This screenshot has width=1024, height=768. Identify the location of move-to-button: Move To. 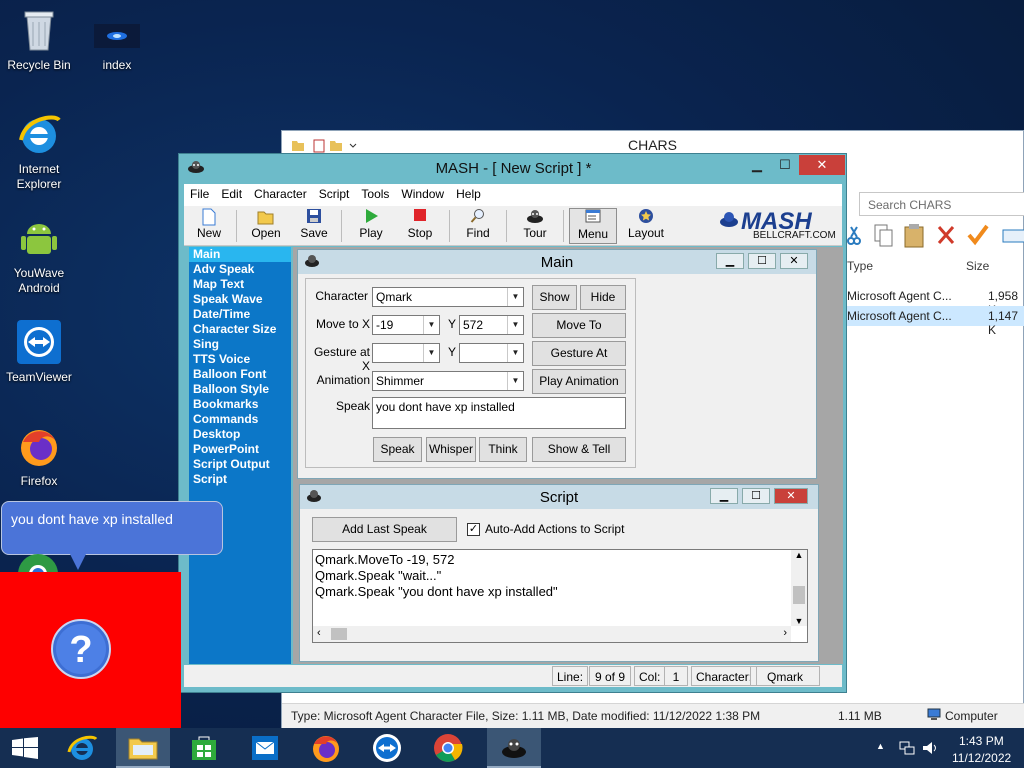
(579, 325).